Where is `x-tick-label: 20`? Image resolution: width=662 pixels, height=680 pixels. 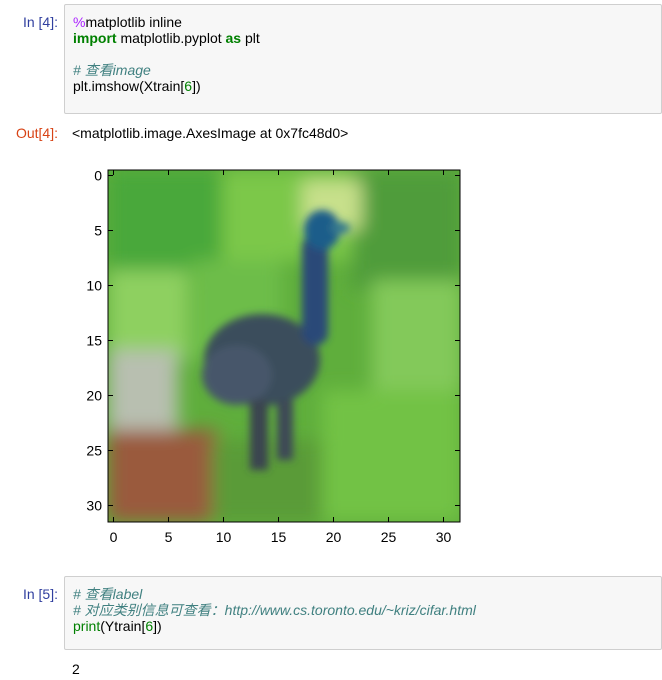
x-tick-label: 20 is located at coordinates (334, 537).